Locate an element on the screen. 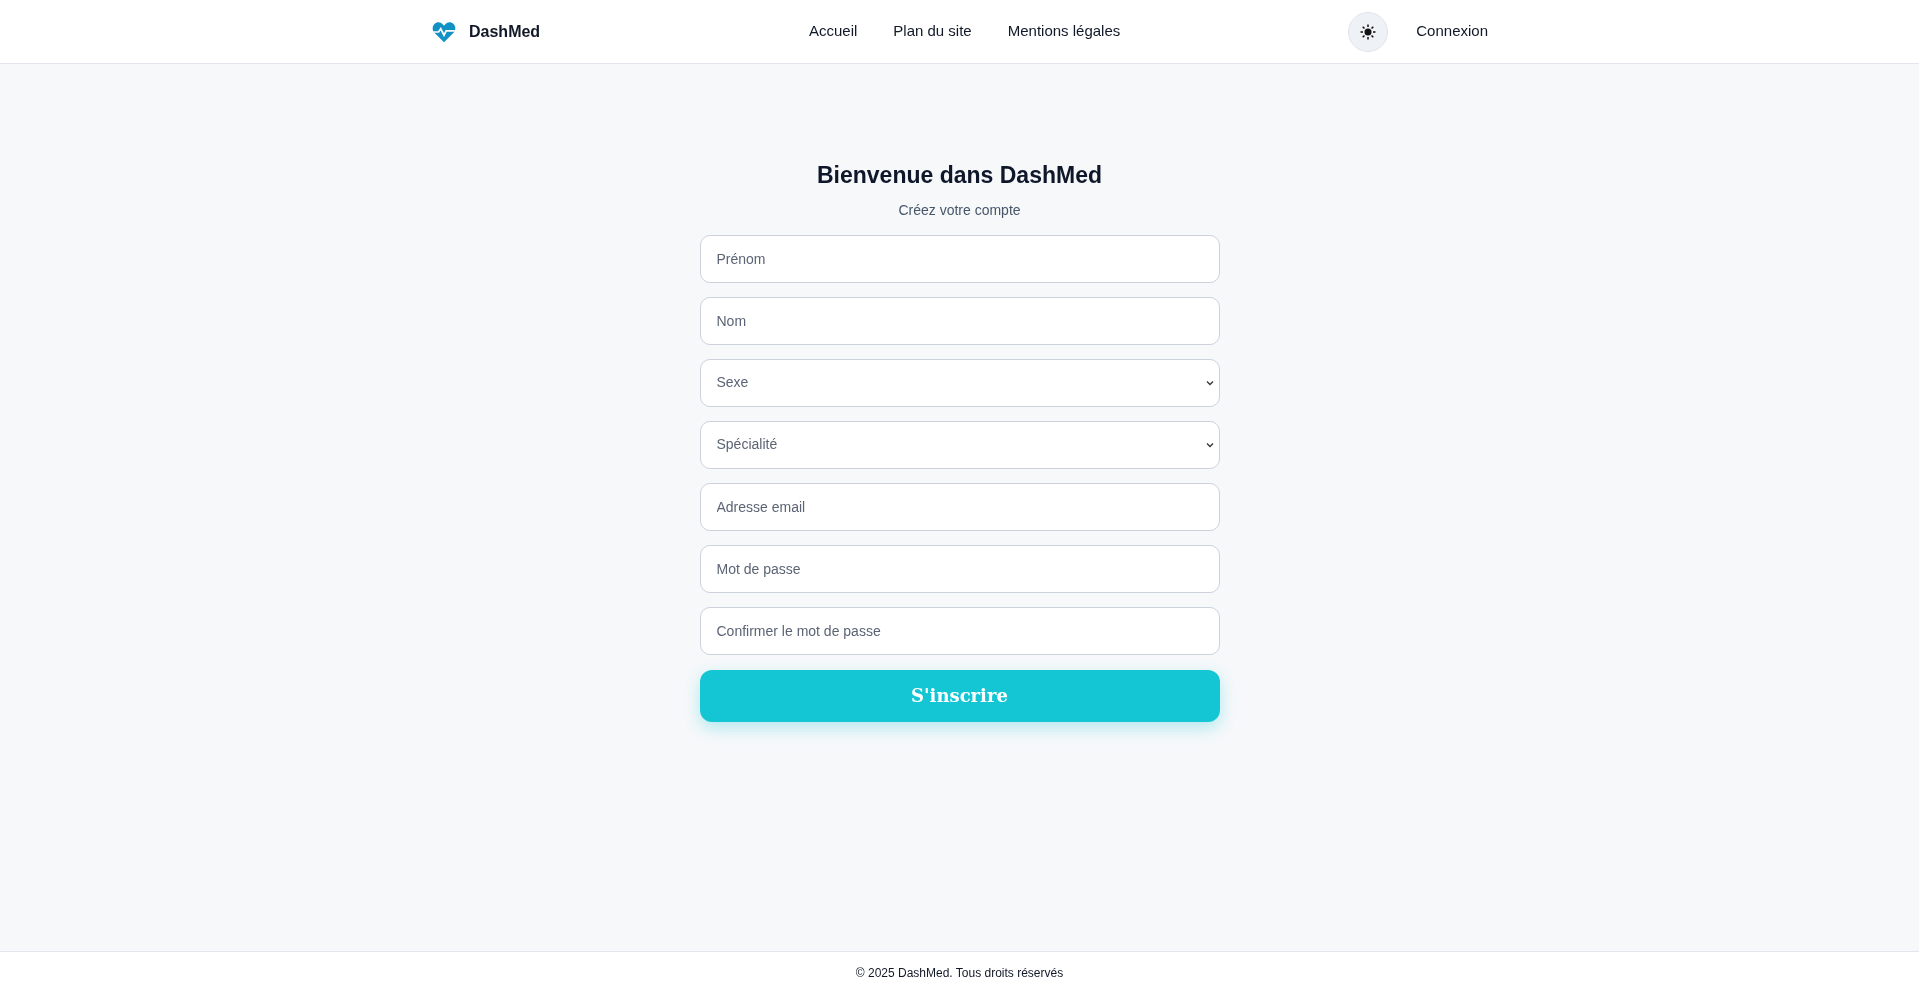 The width and height of the screenshot is (1919, 994). input-field: Nom is located at coordinates (959, 320).